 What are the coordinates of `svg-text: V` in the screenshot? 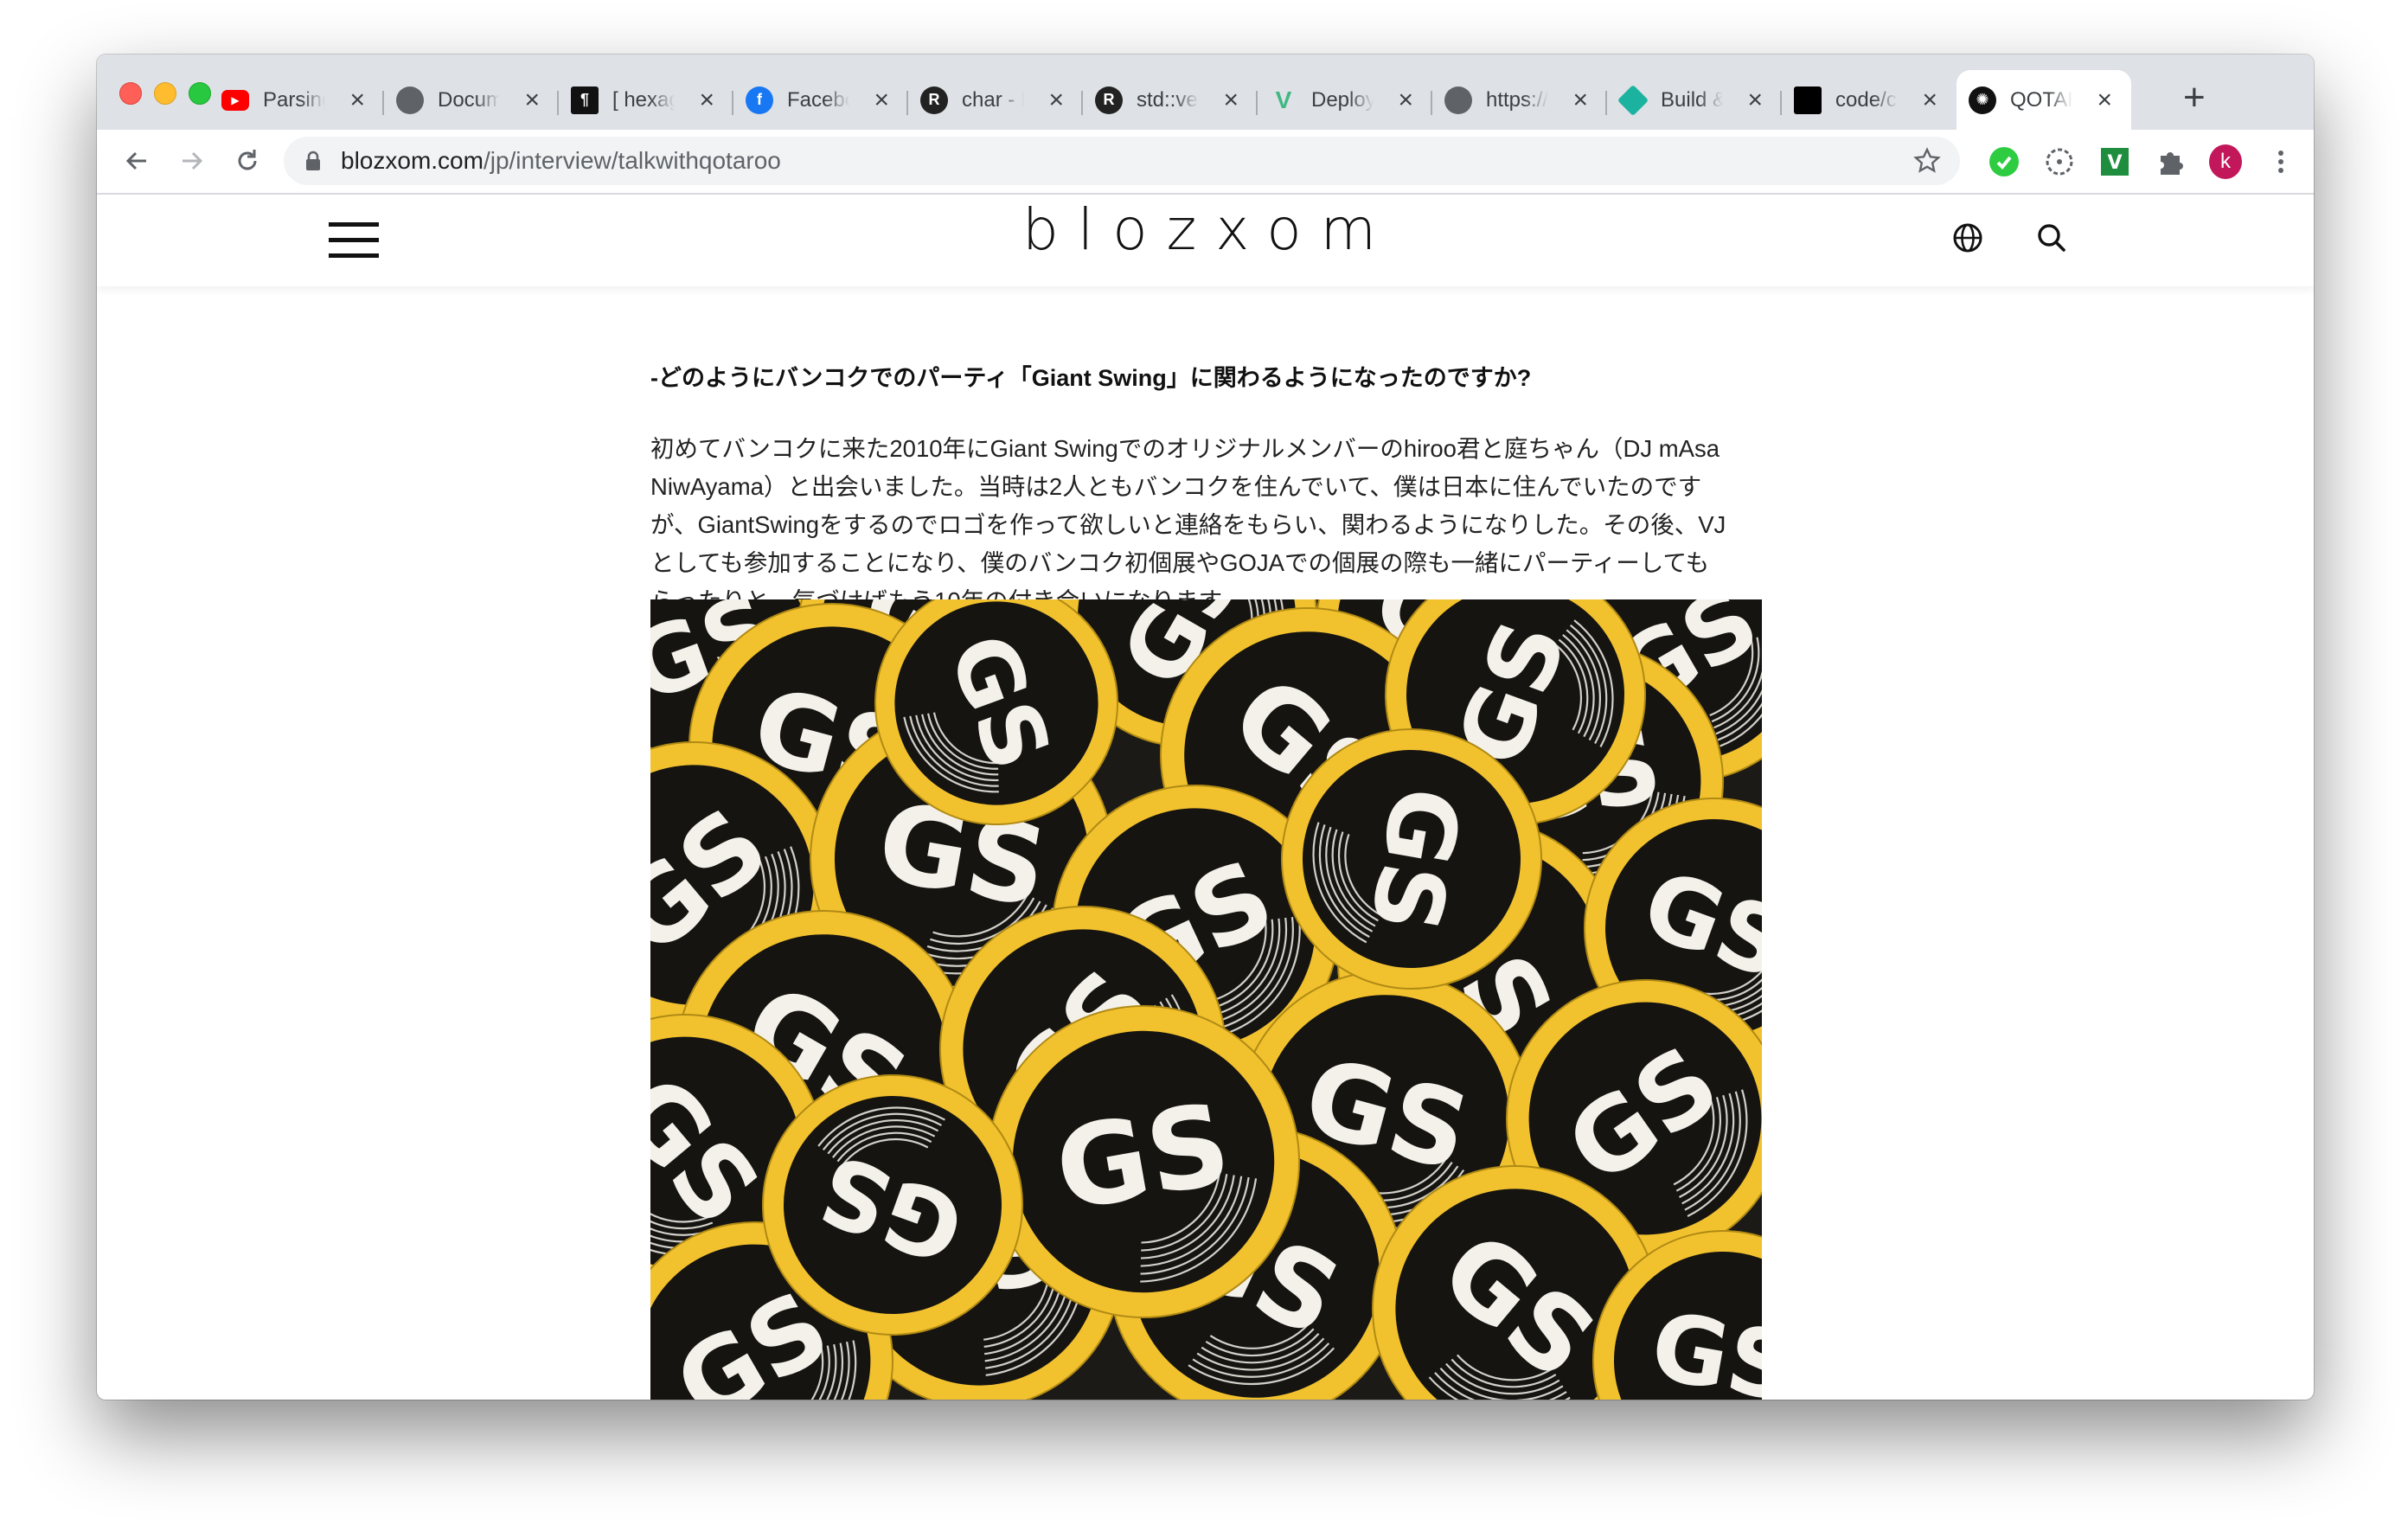 It's located at (2114, 163).